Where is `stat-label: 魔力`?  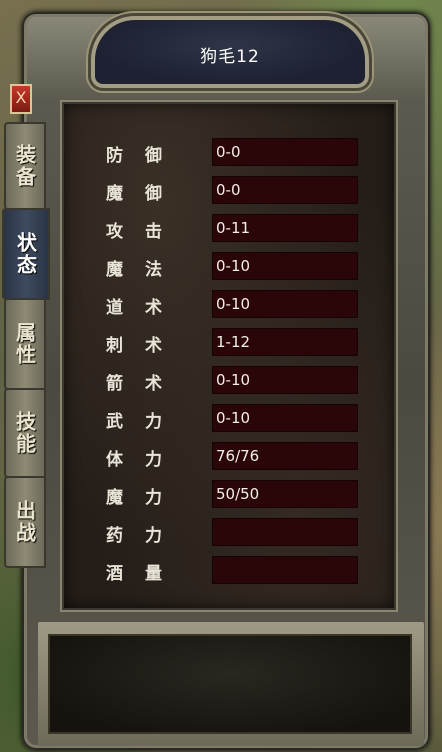
stat-label: 魔力 is located at coordinates (145, 498).